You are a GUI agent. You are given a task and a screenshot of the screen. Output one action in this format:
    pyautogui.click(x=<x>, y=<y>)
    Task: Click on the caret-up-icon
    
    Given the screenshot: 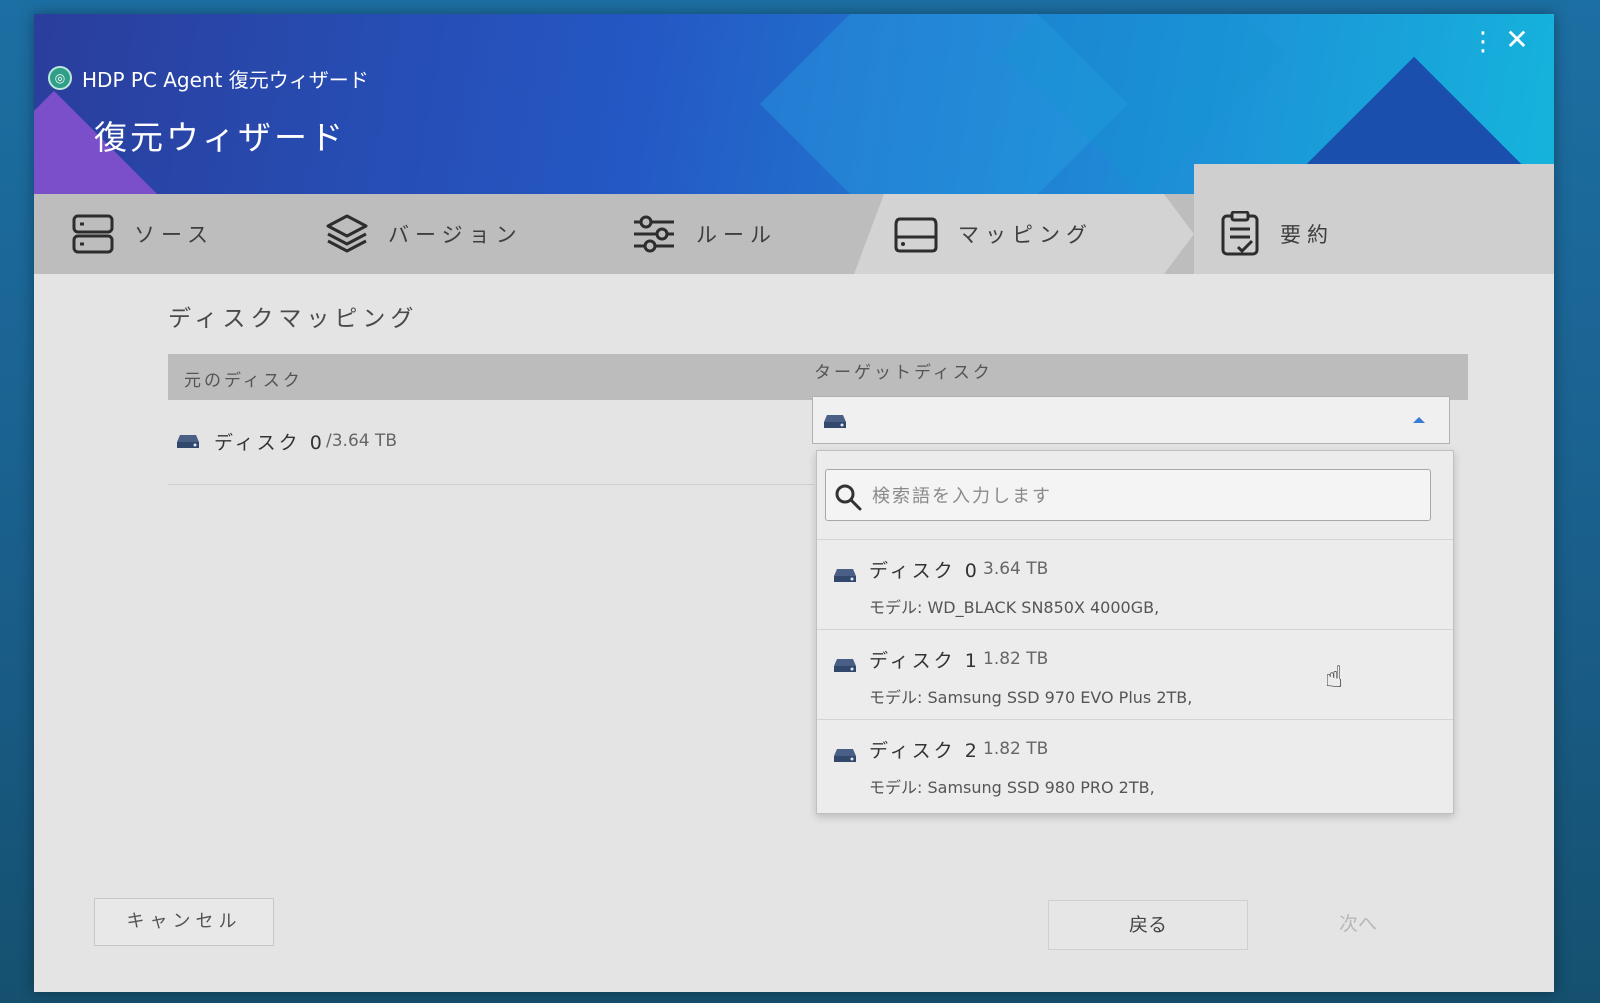 What is the action you would take?
    pyautogui.click(x=1419, y=420)
    